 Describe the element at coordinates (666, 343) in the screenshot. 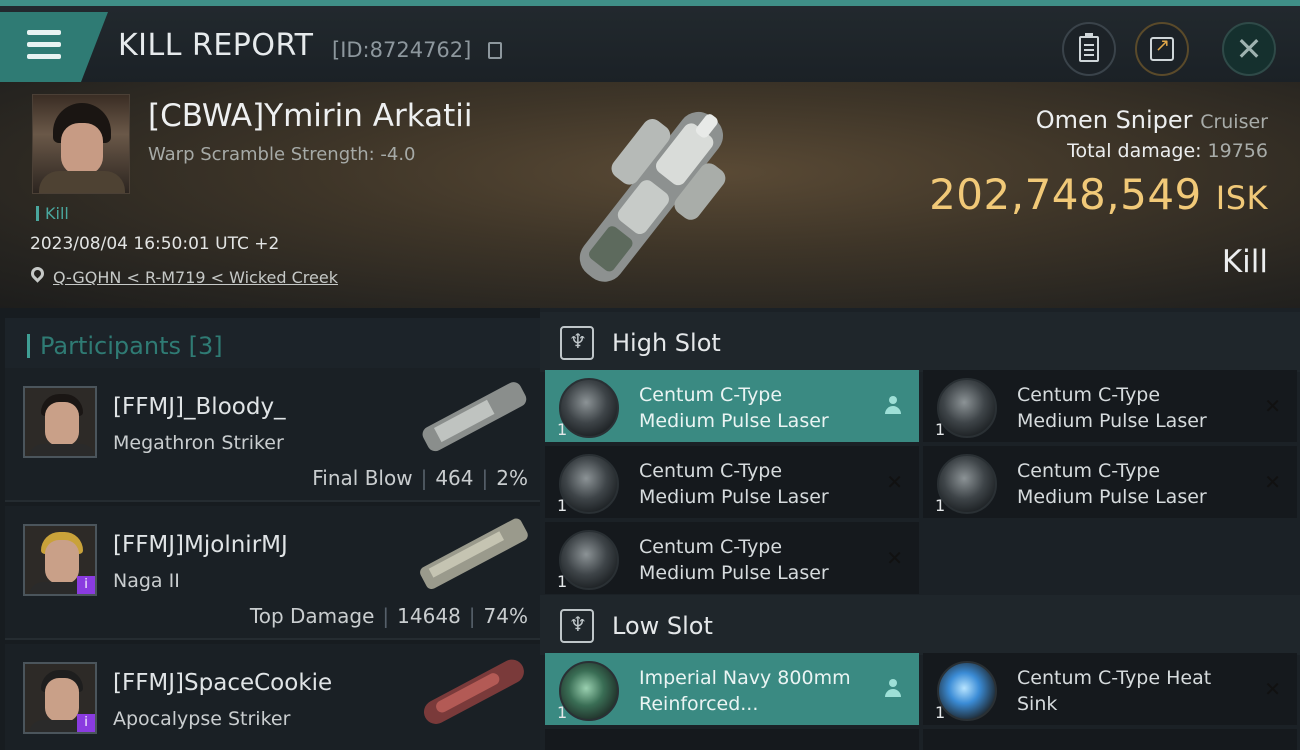

I see `high-slot-title: High Slot` at that location.